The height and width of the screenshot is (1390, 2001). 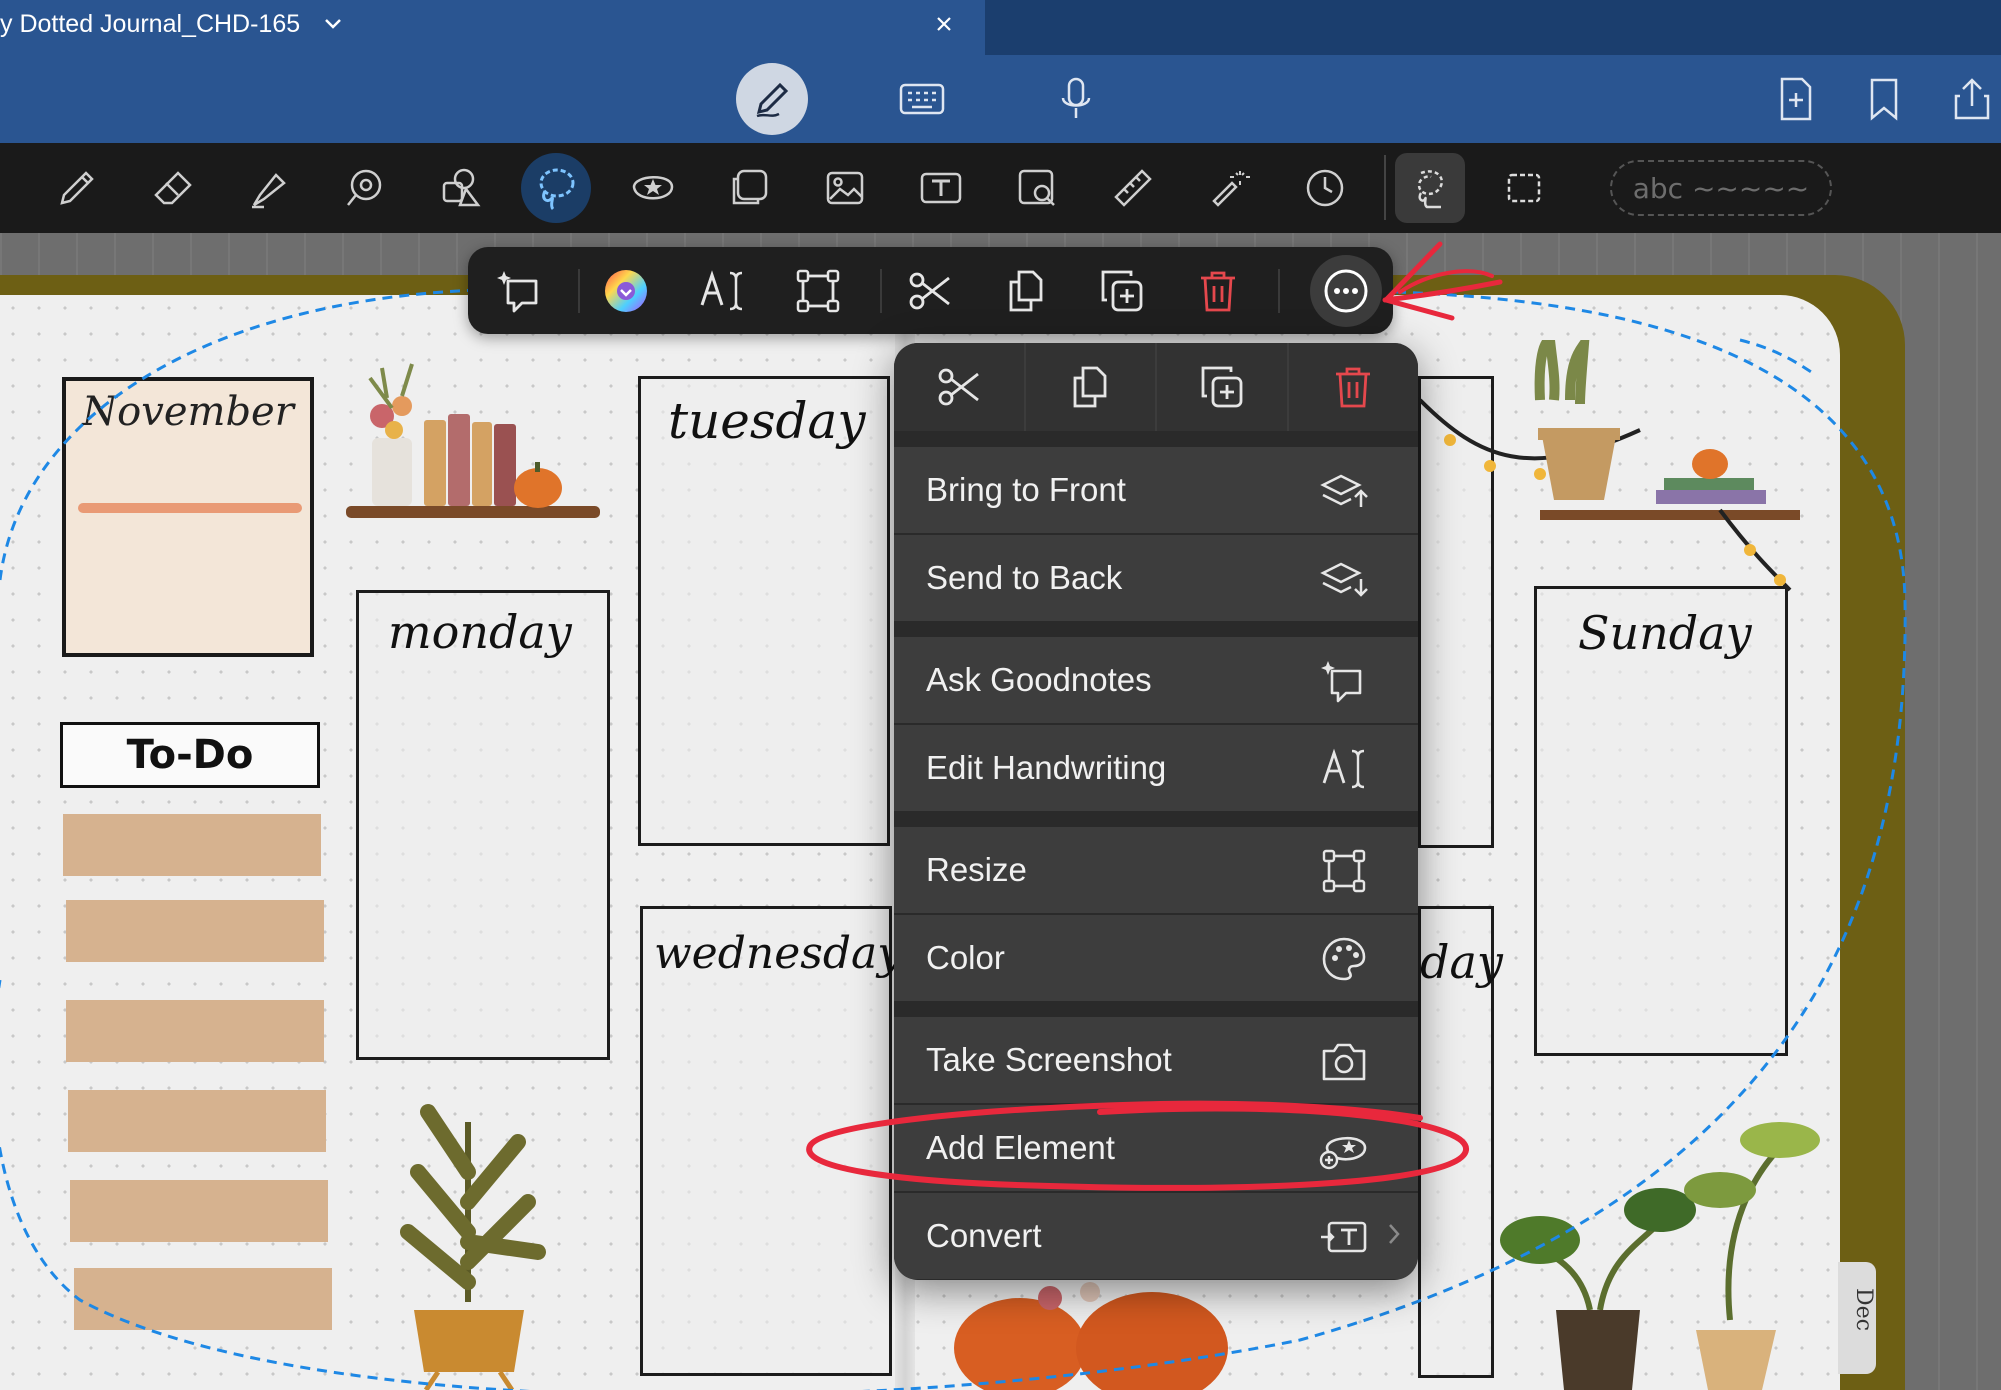 What do you see at coordinates (1670, 1230) in the screenshot?
I see `houseplants-sticker` at bounding box center [1670, 1230].